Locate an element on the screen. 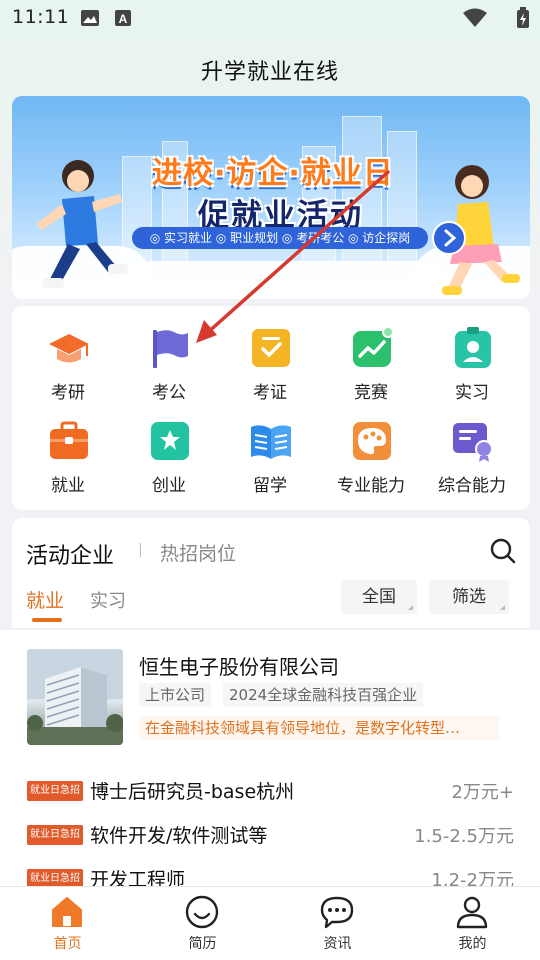 This screenshot has width=540, height=960. nav-profile: 我的 is located at coordinates (472, 923).